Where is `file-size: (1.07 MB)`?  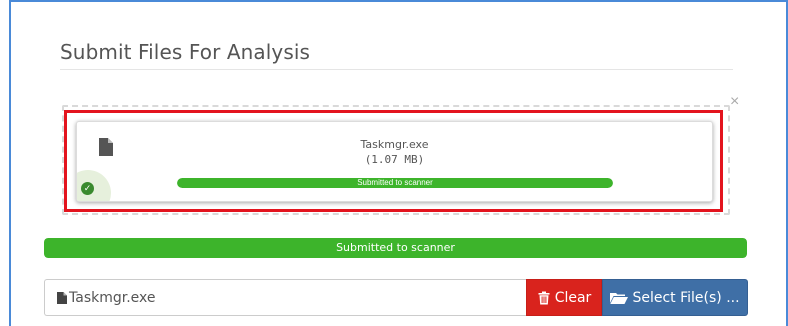
file-size: (1.07 MB) is located at coordinates (394, 159).